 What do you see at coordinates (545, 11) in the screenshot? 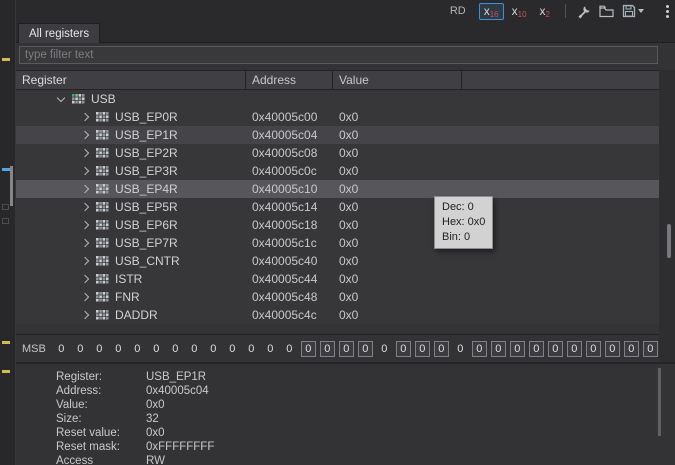
I see `radix-x2-button: x2` at bounding box center [545, 11].